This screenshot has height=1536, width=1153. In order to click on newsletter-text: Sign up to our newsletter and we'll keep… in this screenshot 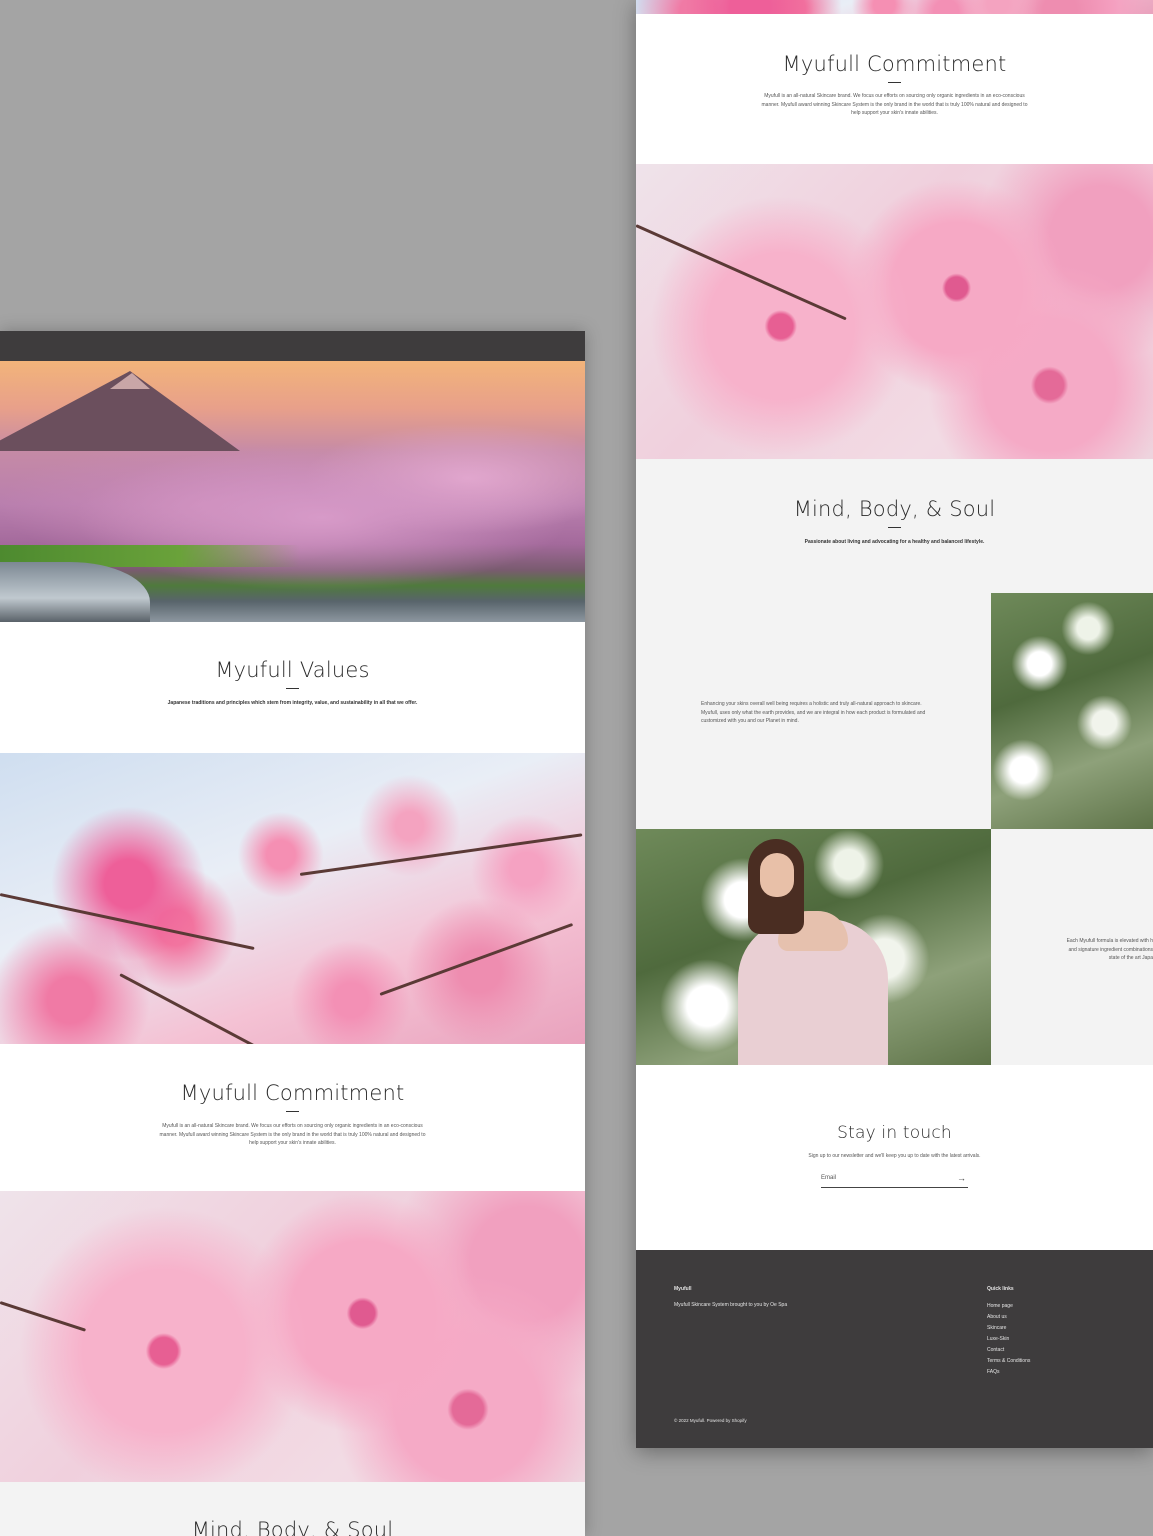, I will do `click(894, 1156)`.